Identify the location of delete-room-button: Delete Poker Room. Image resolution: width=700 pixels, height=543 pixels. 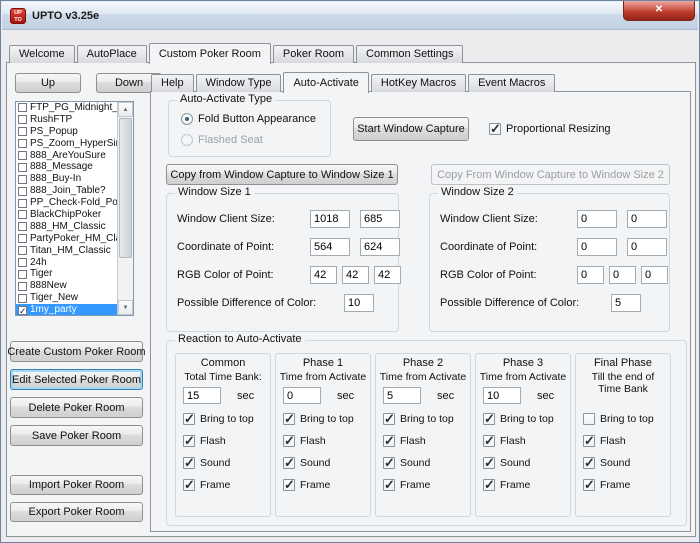
(76, 407).